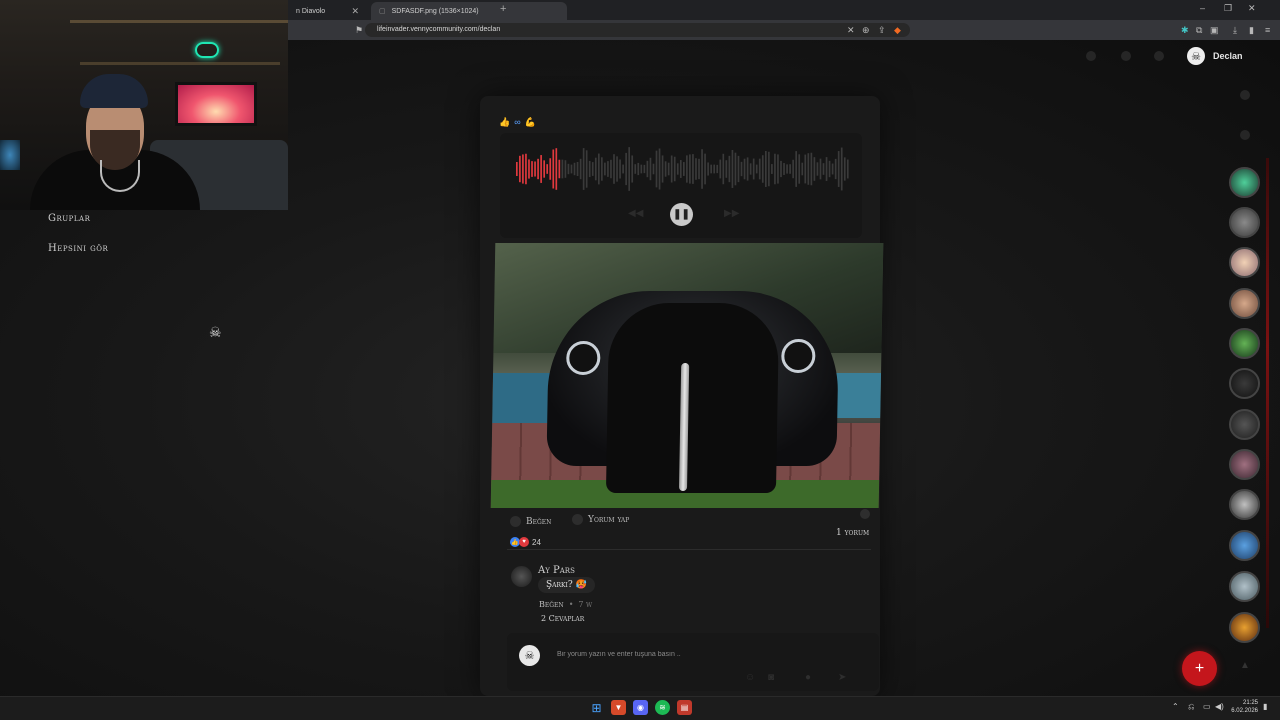 Image resolution: width=1280 pixels, height=720 pixels. What do you see at coordinates (596, 707) in the screenshot?
I see `windows-start-icon: ⊞` at bounding box center [596, 707].